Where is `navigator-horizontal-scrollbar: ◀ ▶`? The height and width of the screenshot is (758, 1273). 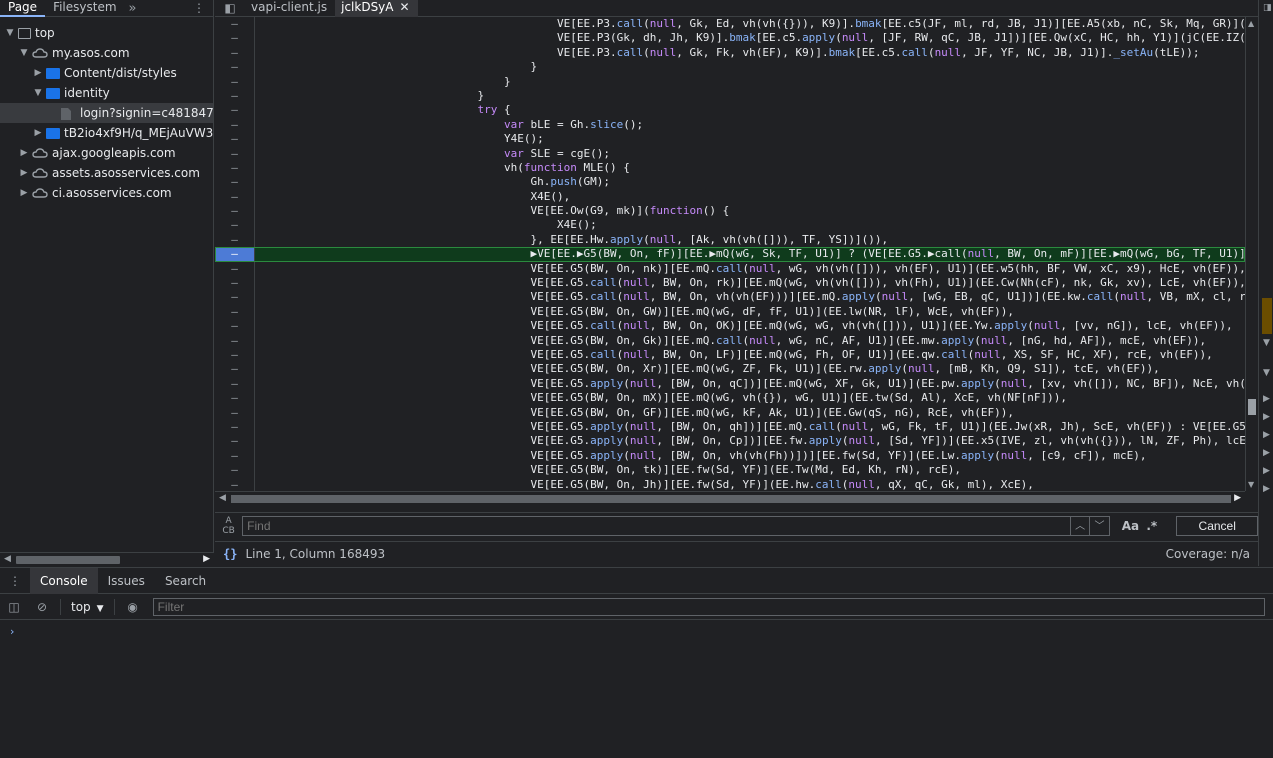
navigator-horizontal-scrollbar: ◀ ▶ is located at coordinates (107, 559).